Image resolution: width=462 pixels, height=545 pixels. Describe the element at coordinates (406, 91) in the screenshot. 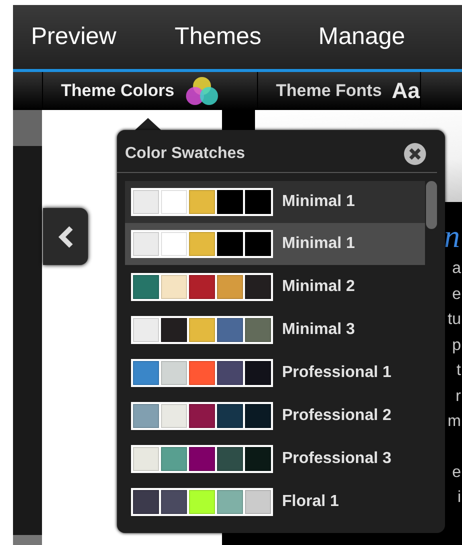

I see `font-icon: Aa` at that location.